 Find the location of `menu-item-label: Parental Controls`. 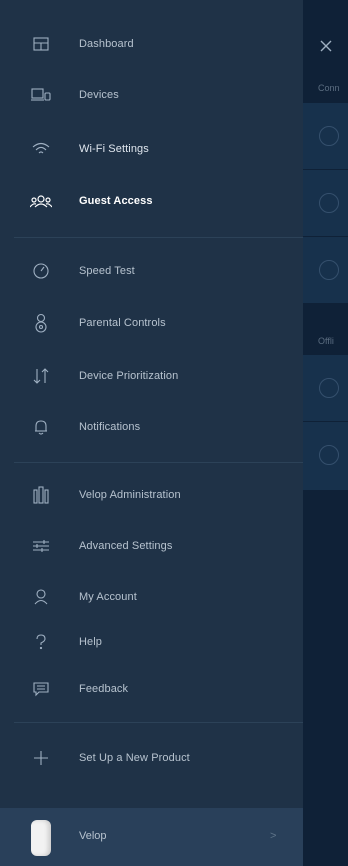

menu-item-label: Parental Controls is located at coordinates (122, 323).